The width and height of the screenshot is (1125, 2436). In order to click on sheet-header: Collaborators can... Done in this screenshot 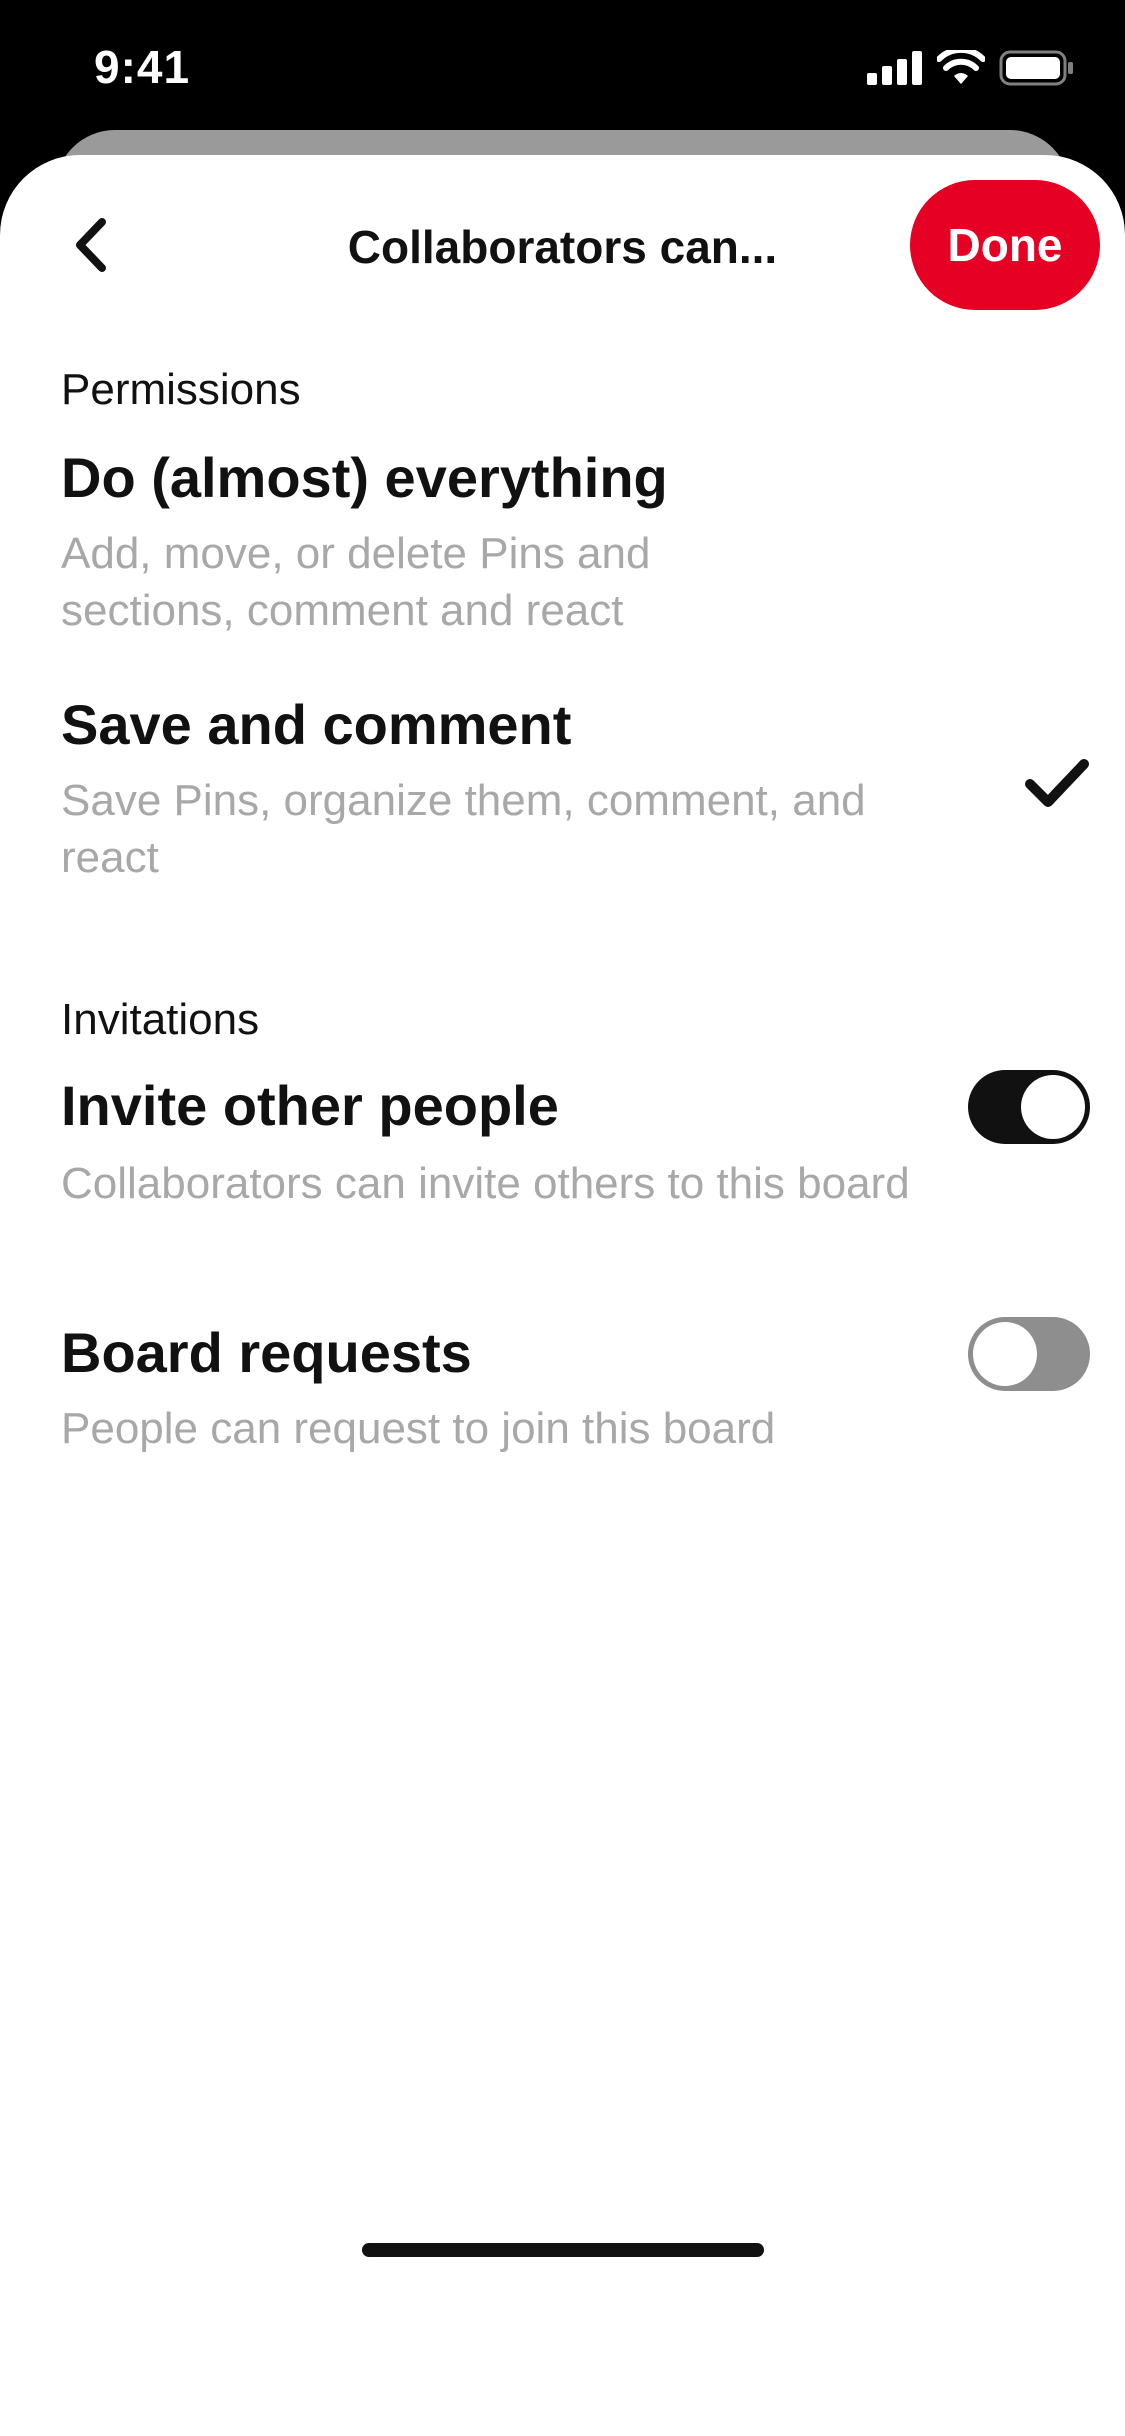, I will do `click(562, 250)`.